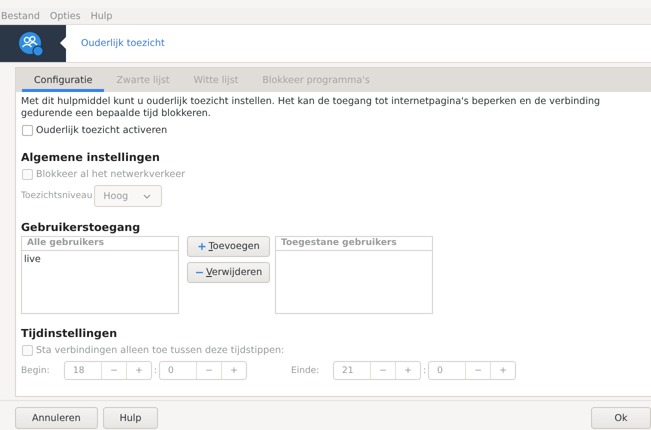  Describe the element at coordinates (56, 418) in the screenshot. I see `footer-button: Annuleren` at that location.